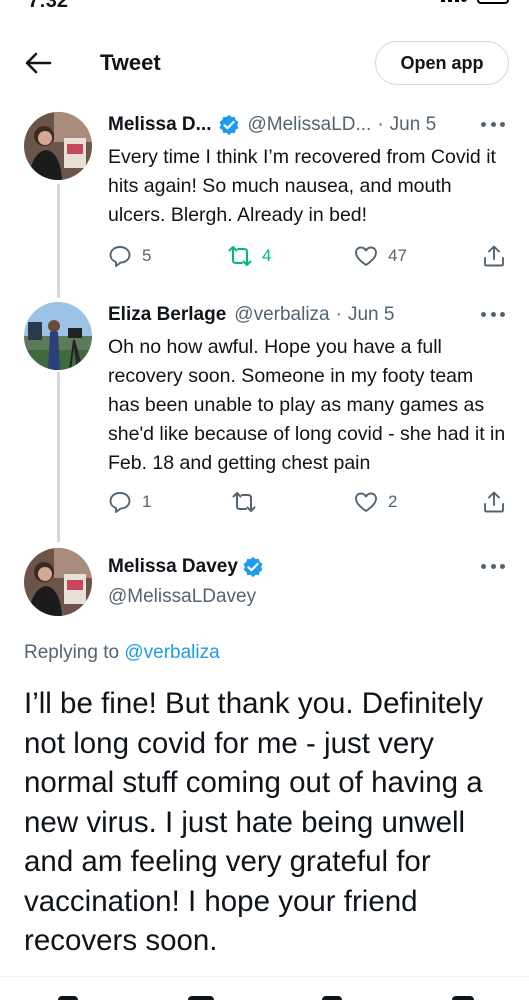  What do you see at coordinates (442, 63) in the screenshot?
I see `open-app-button: Open app` at bounding box center [442, 63].